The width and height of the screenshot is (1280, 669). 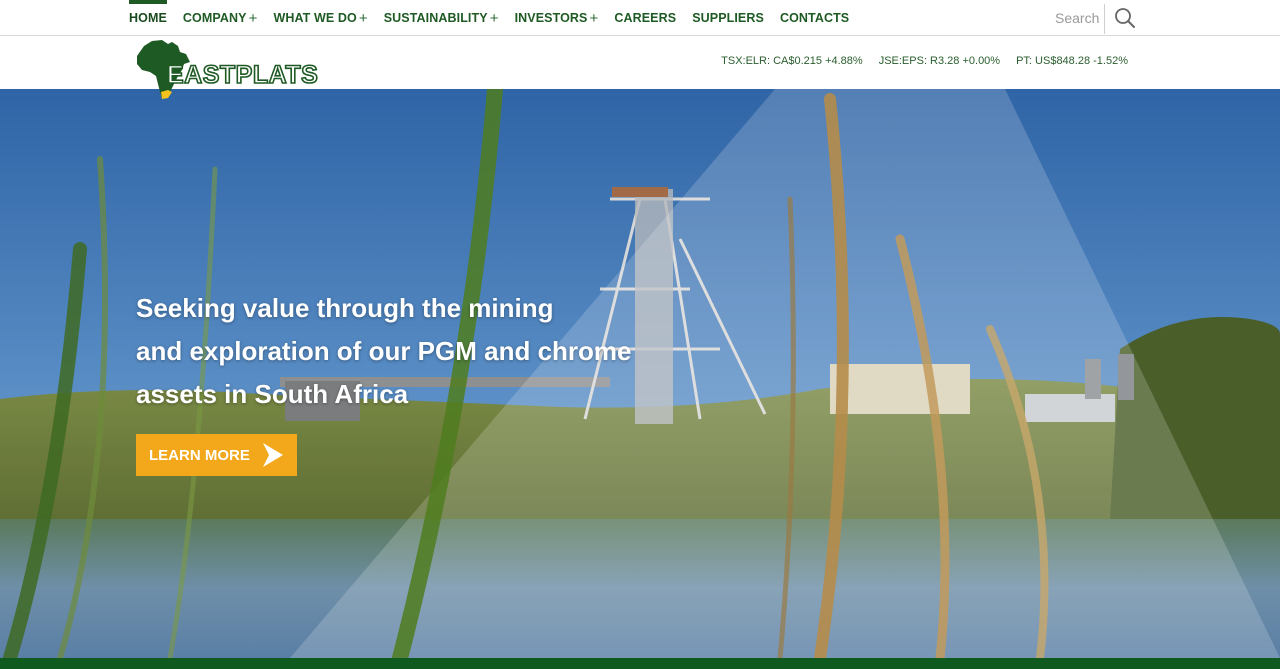 What do you see at coordinates (792, 61) in the screenshot?
I see `ticker-tsx: TSX:ELR: CA$0.215 +4.88%` at bounding box center [792, 61].